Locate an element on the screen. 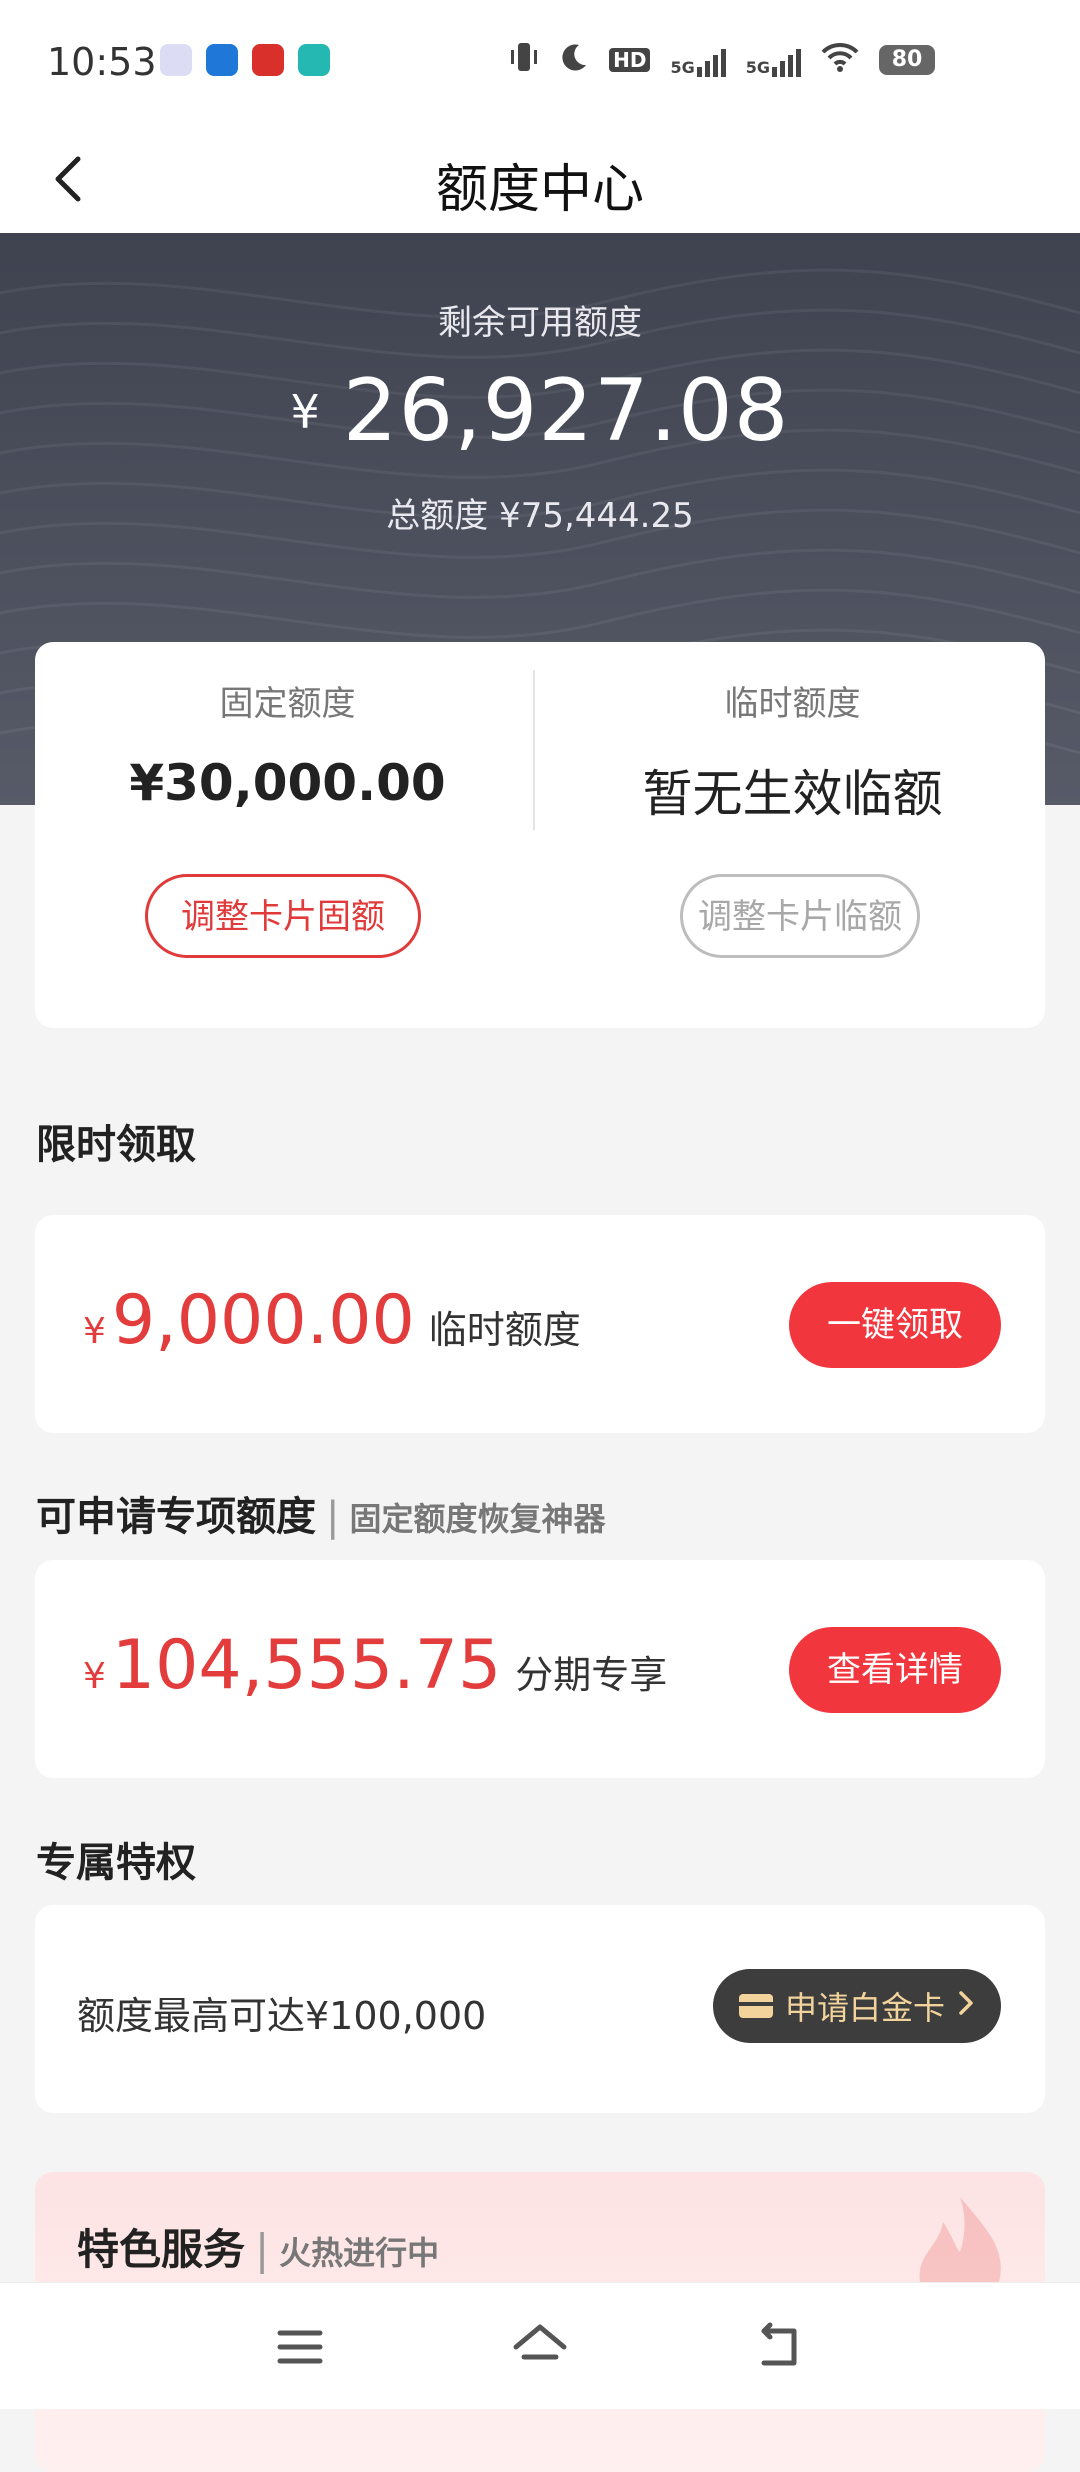 The image size is (1080, 2472). apply-platinum-card-button: 申请白金卡 is located at coordinates (857, 2006).